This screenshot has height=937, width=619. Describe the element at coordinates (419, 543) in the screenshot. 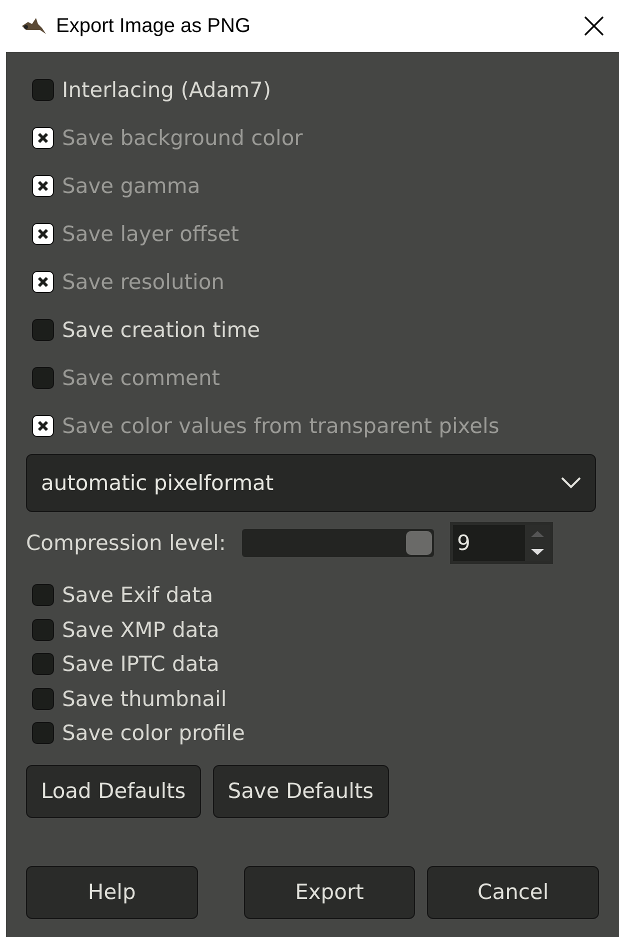

I see `slider-thumb` at that location.